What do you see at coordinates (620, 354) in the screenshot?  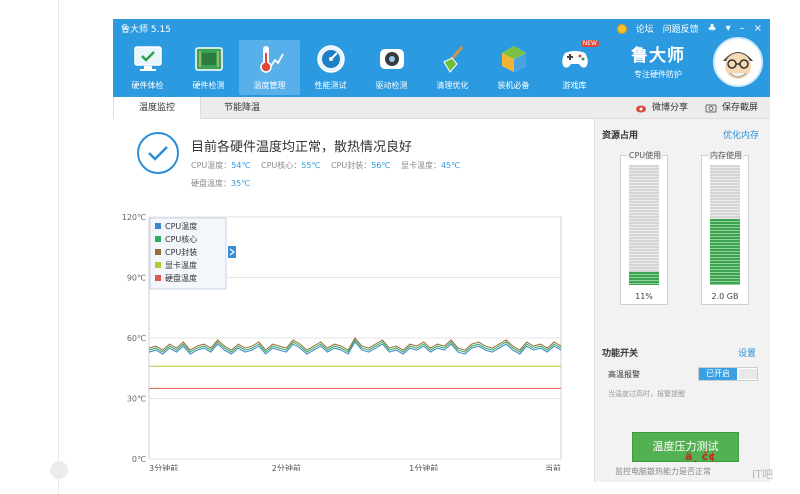 I see `features-title: 功能开关` at bounding box center [620, 354].